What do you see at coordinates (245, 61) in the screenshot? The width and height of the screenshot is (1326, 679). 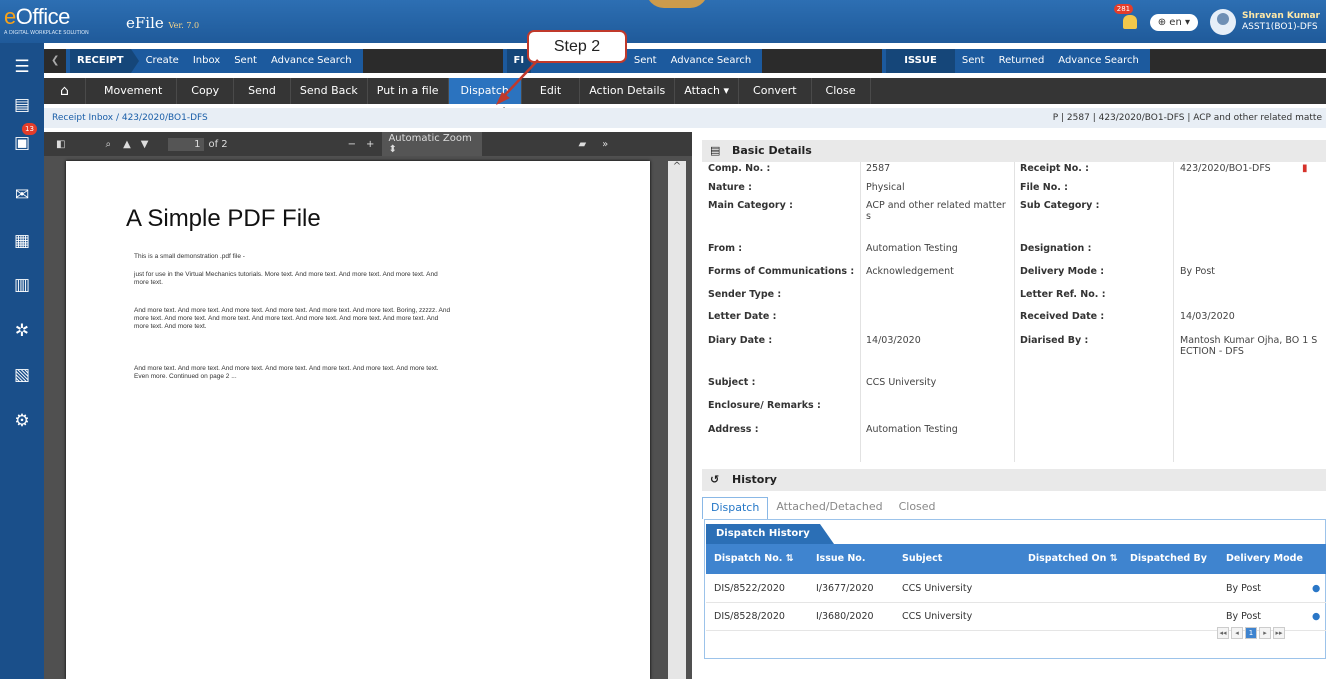 I see `nav-sent: Sent` at bounding box center [245, 61].